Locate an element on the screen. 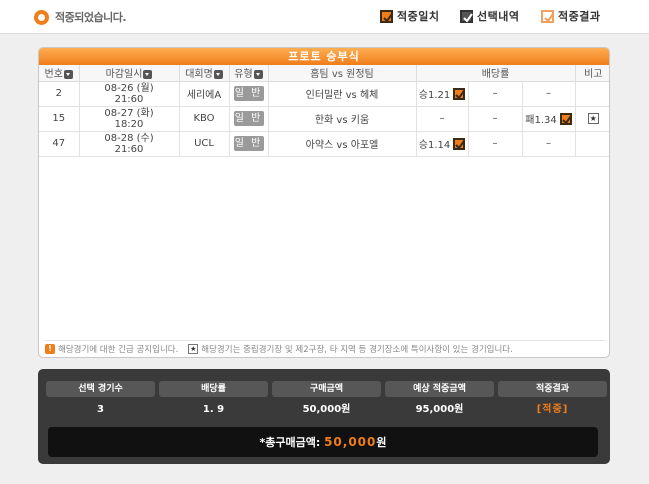  col-odds-header: 배당률 is located at coordinates (495, 73).